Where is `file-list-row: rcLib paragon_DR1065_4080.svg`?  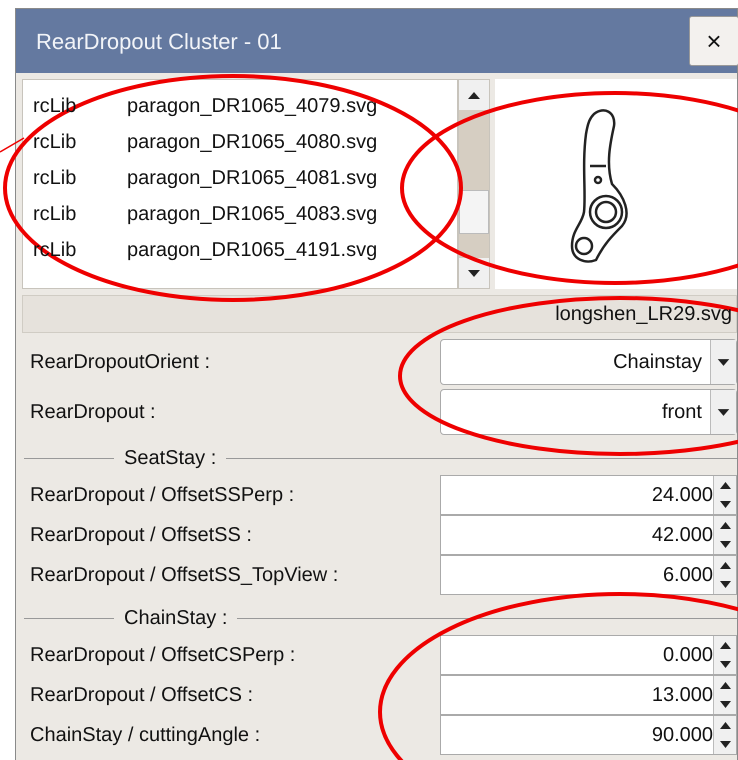 file-list-row: rcLib paragon_DR1065_4080.svg is located at coordinates (240, 142).